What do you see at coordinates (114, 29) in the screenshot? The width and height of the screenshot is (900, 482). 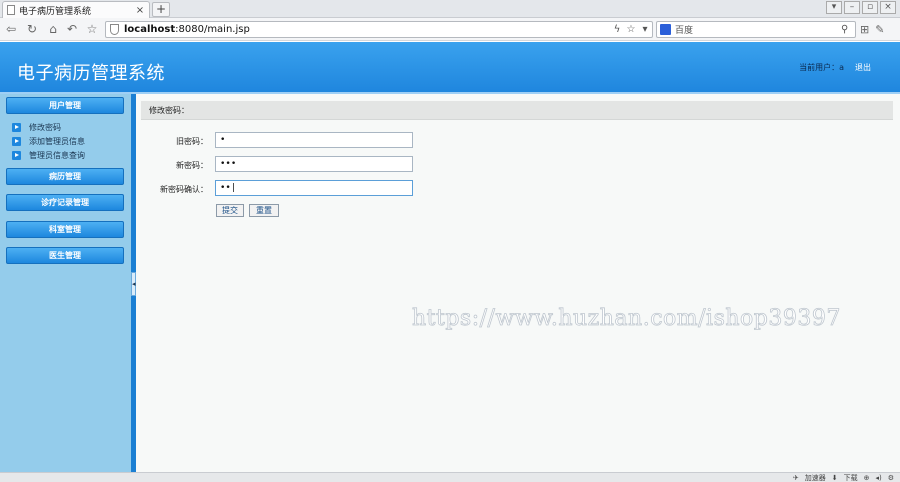 I see `security-shield-icon` at bounding box center [114, 29].